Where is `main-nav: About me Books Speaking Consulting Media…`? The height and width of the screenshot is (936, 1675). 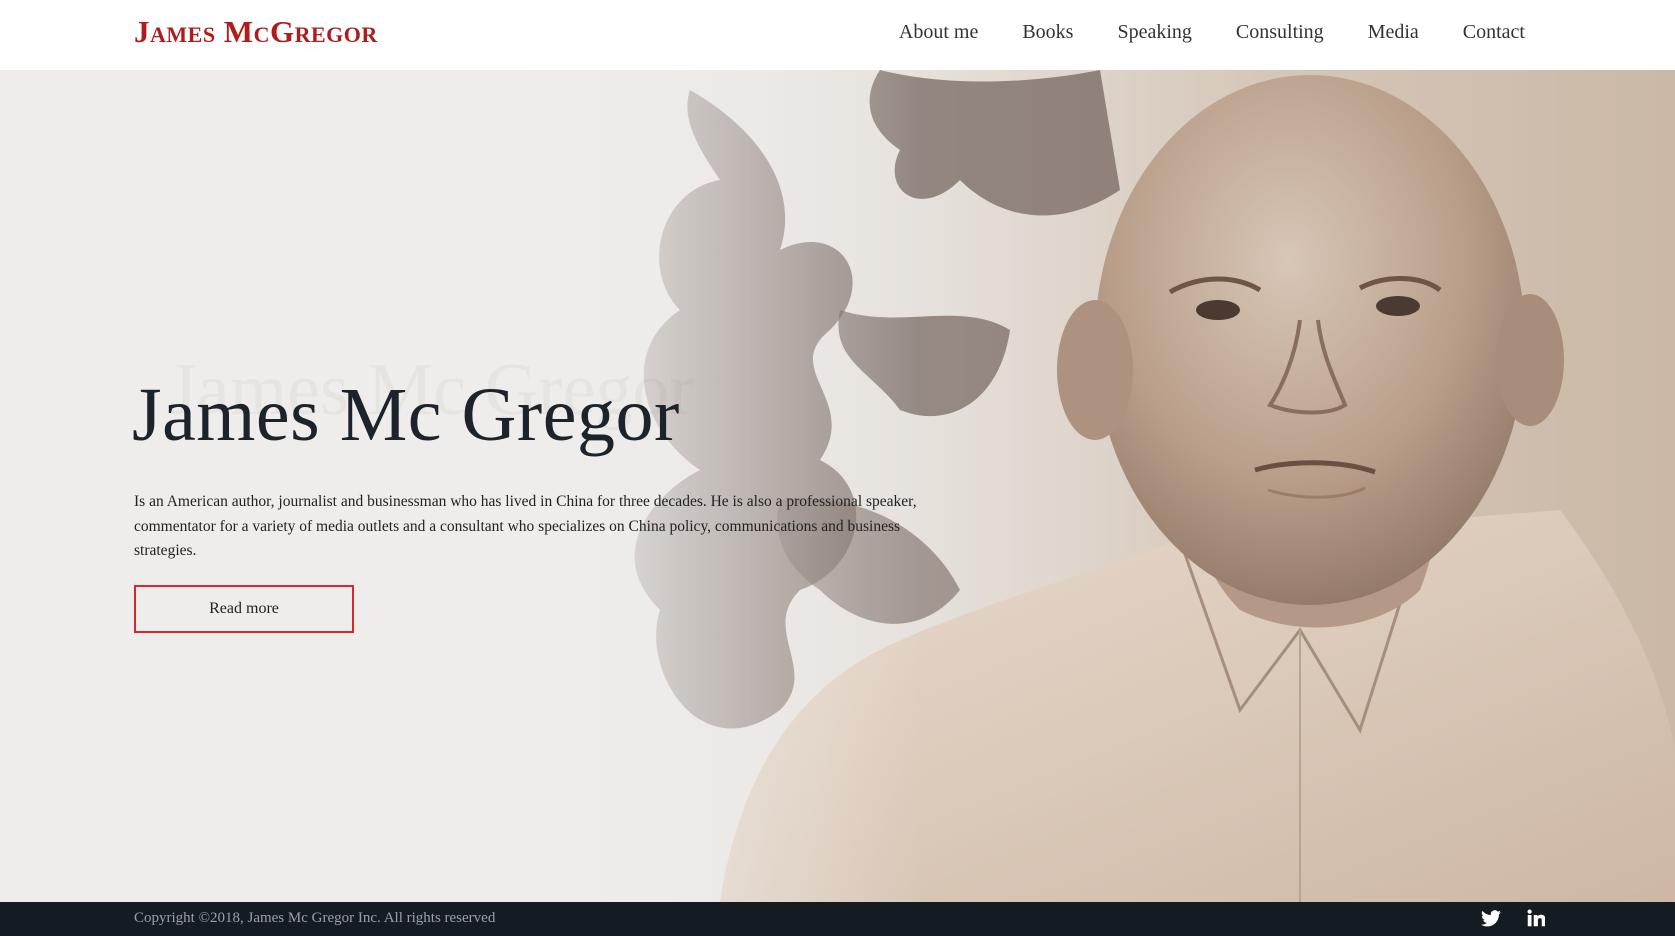 main-nav: About me Books Speaking Consulting Media… is located at coordinates (1190, 32).